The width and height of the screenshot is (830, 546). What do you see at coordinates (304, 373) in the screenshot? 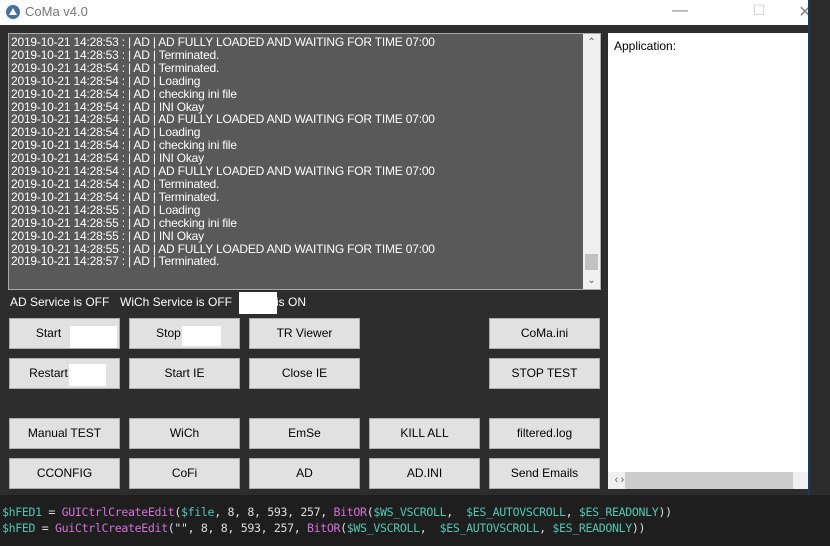
I see `close-ie-button: Close IE` at bounding box center [304, 373].